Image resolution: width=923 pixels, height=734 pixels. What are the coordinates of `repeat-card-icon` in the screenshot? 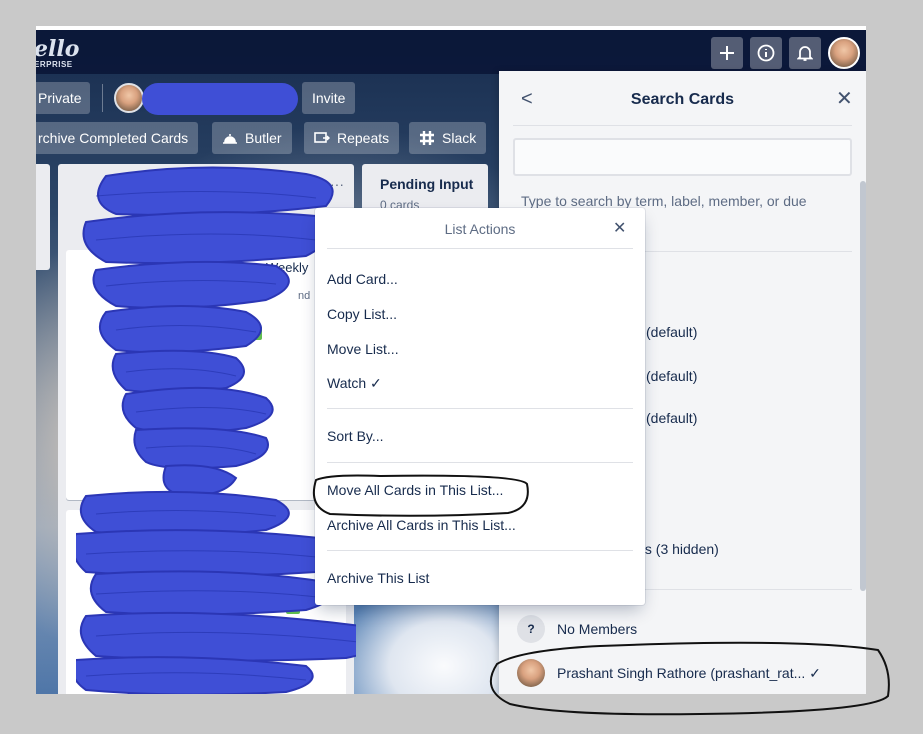 It's located at (322, 137).